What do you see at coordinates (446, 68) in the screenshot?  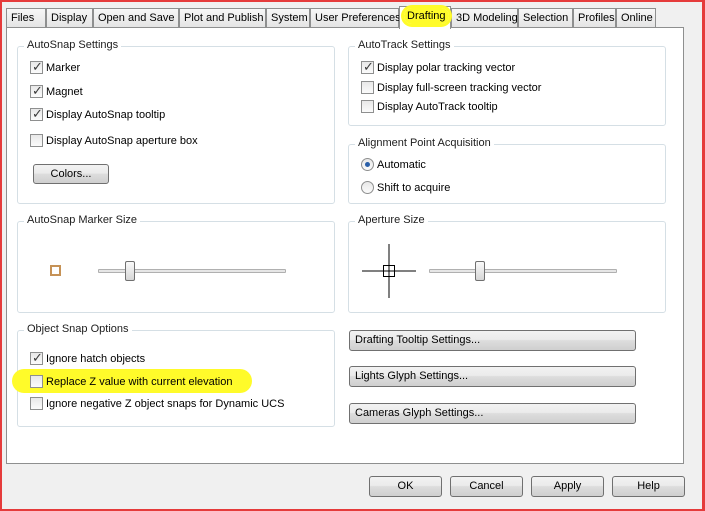 I see `polar-tracking-label: Display polar tracking vector` at bounding box center [446, 68].